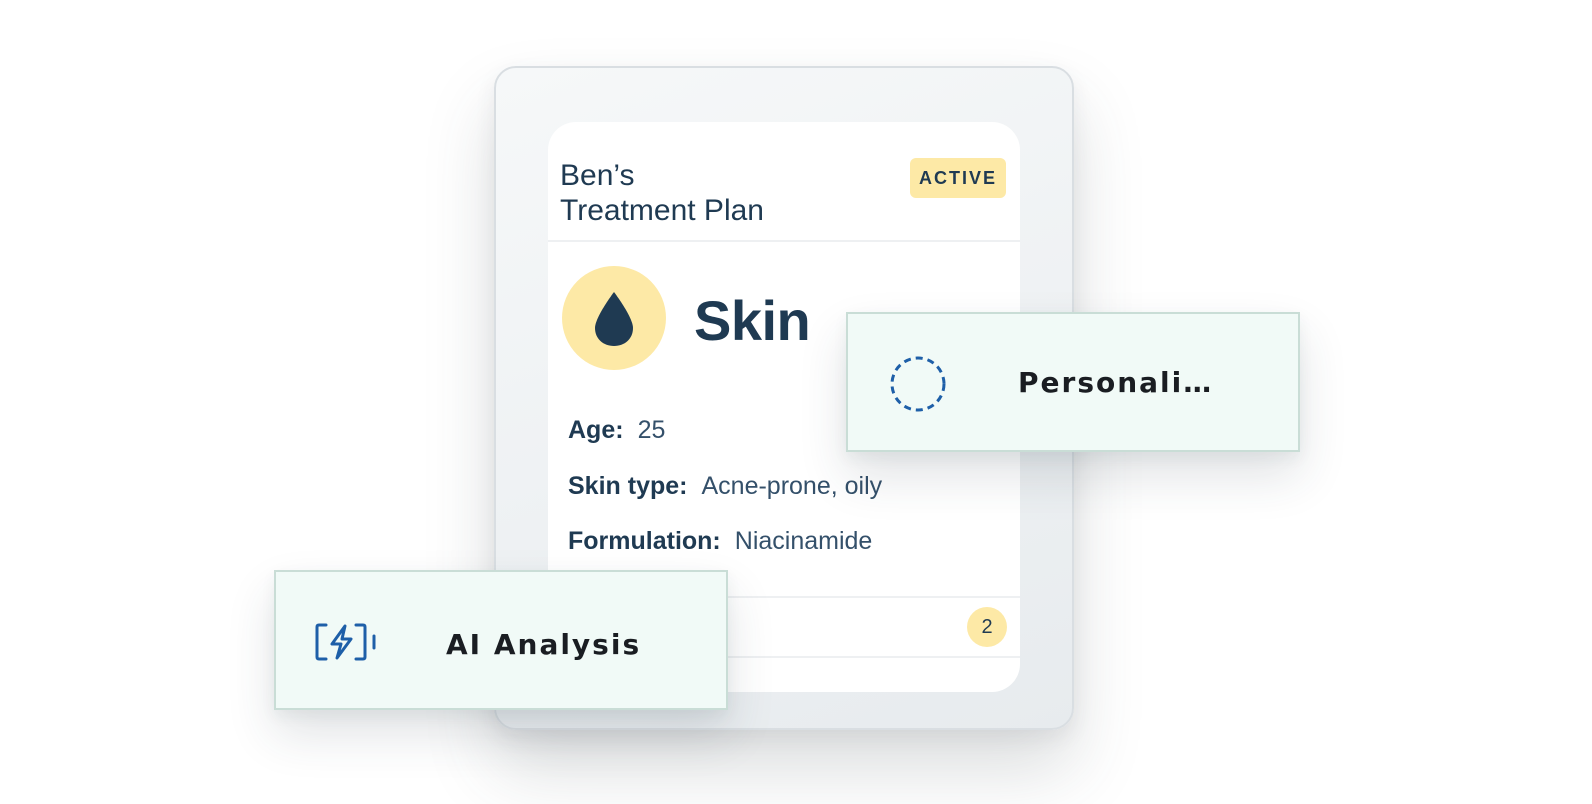 The width and height of the screenshot is (1592, 804). What do you see at coordinates (752, 320) in the screenshot?
I see `category-title: Skin` at bounding box center [752, 320].